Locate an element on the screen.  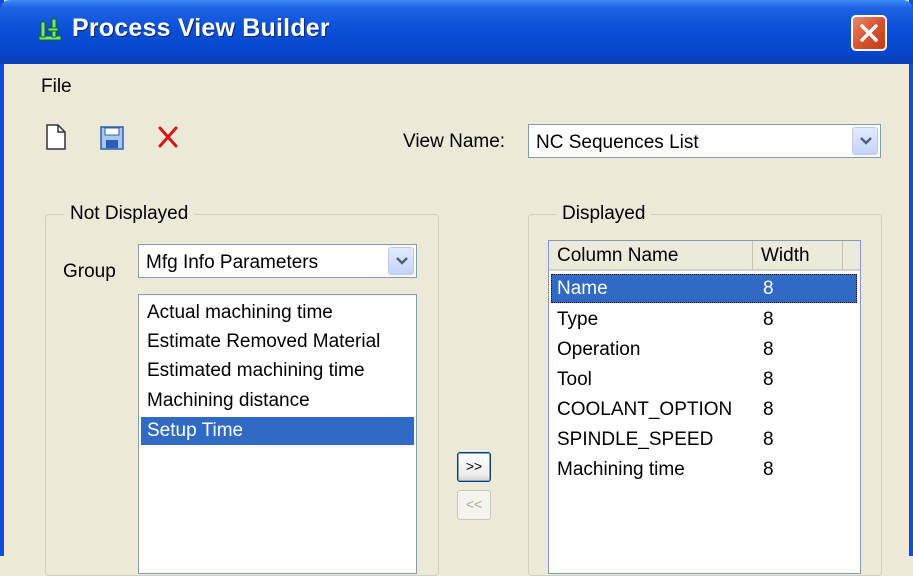
view-name-value: NC Sequences List is located at coordinates (617, 142).